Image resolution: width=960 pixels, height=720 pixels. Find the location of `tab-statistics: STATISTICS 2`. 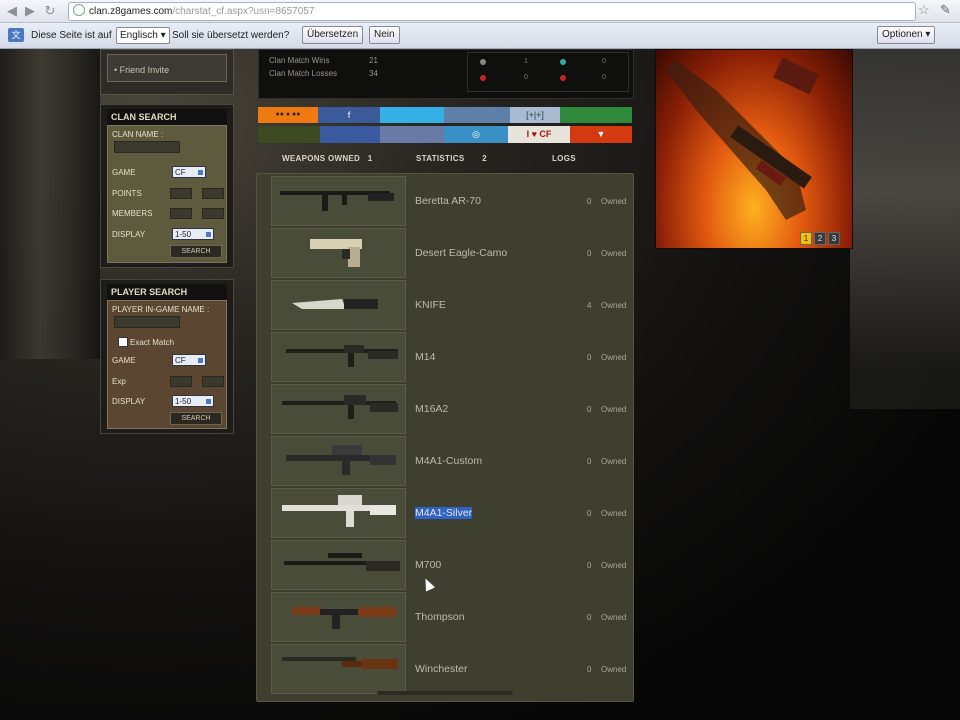

tab-statistics: STATISTICS 2 is located at coordinates (451, 158).